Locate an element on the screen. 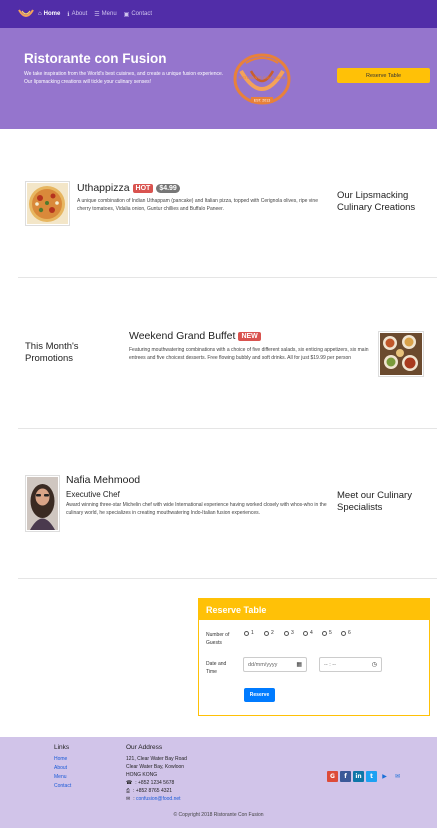 The width and height of the screenshot is (437, 828). promotion-name: Weekend Grand Buffet is located at coordinates (182, 336).